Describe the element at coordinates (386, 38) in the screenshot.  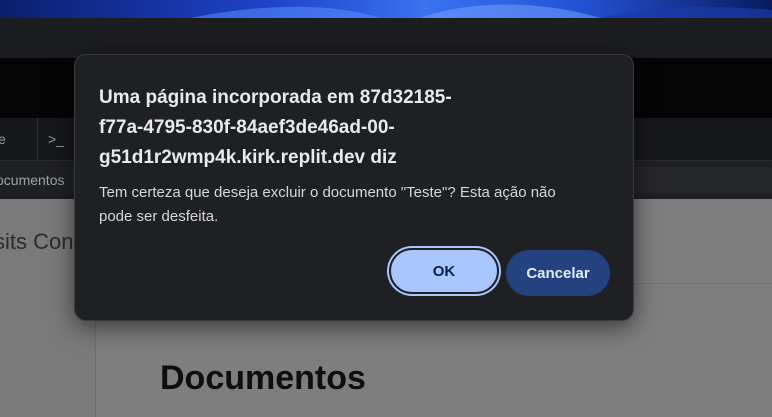
I see `browser-title-bar` at that location.